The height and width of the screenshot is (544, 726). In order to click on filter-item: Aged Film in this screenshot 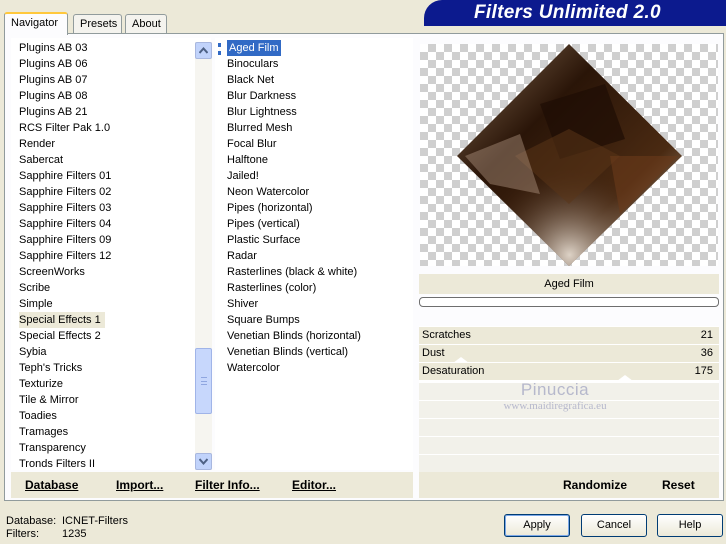, I will do `click(254, 48)`.